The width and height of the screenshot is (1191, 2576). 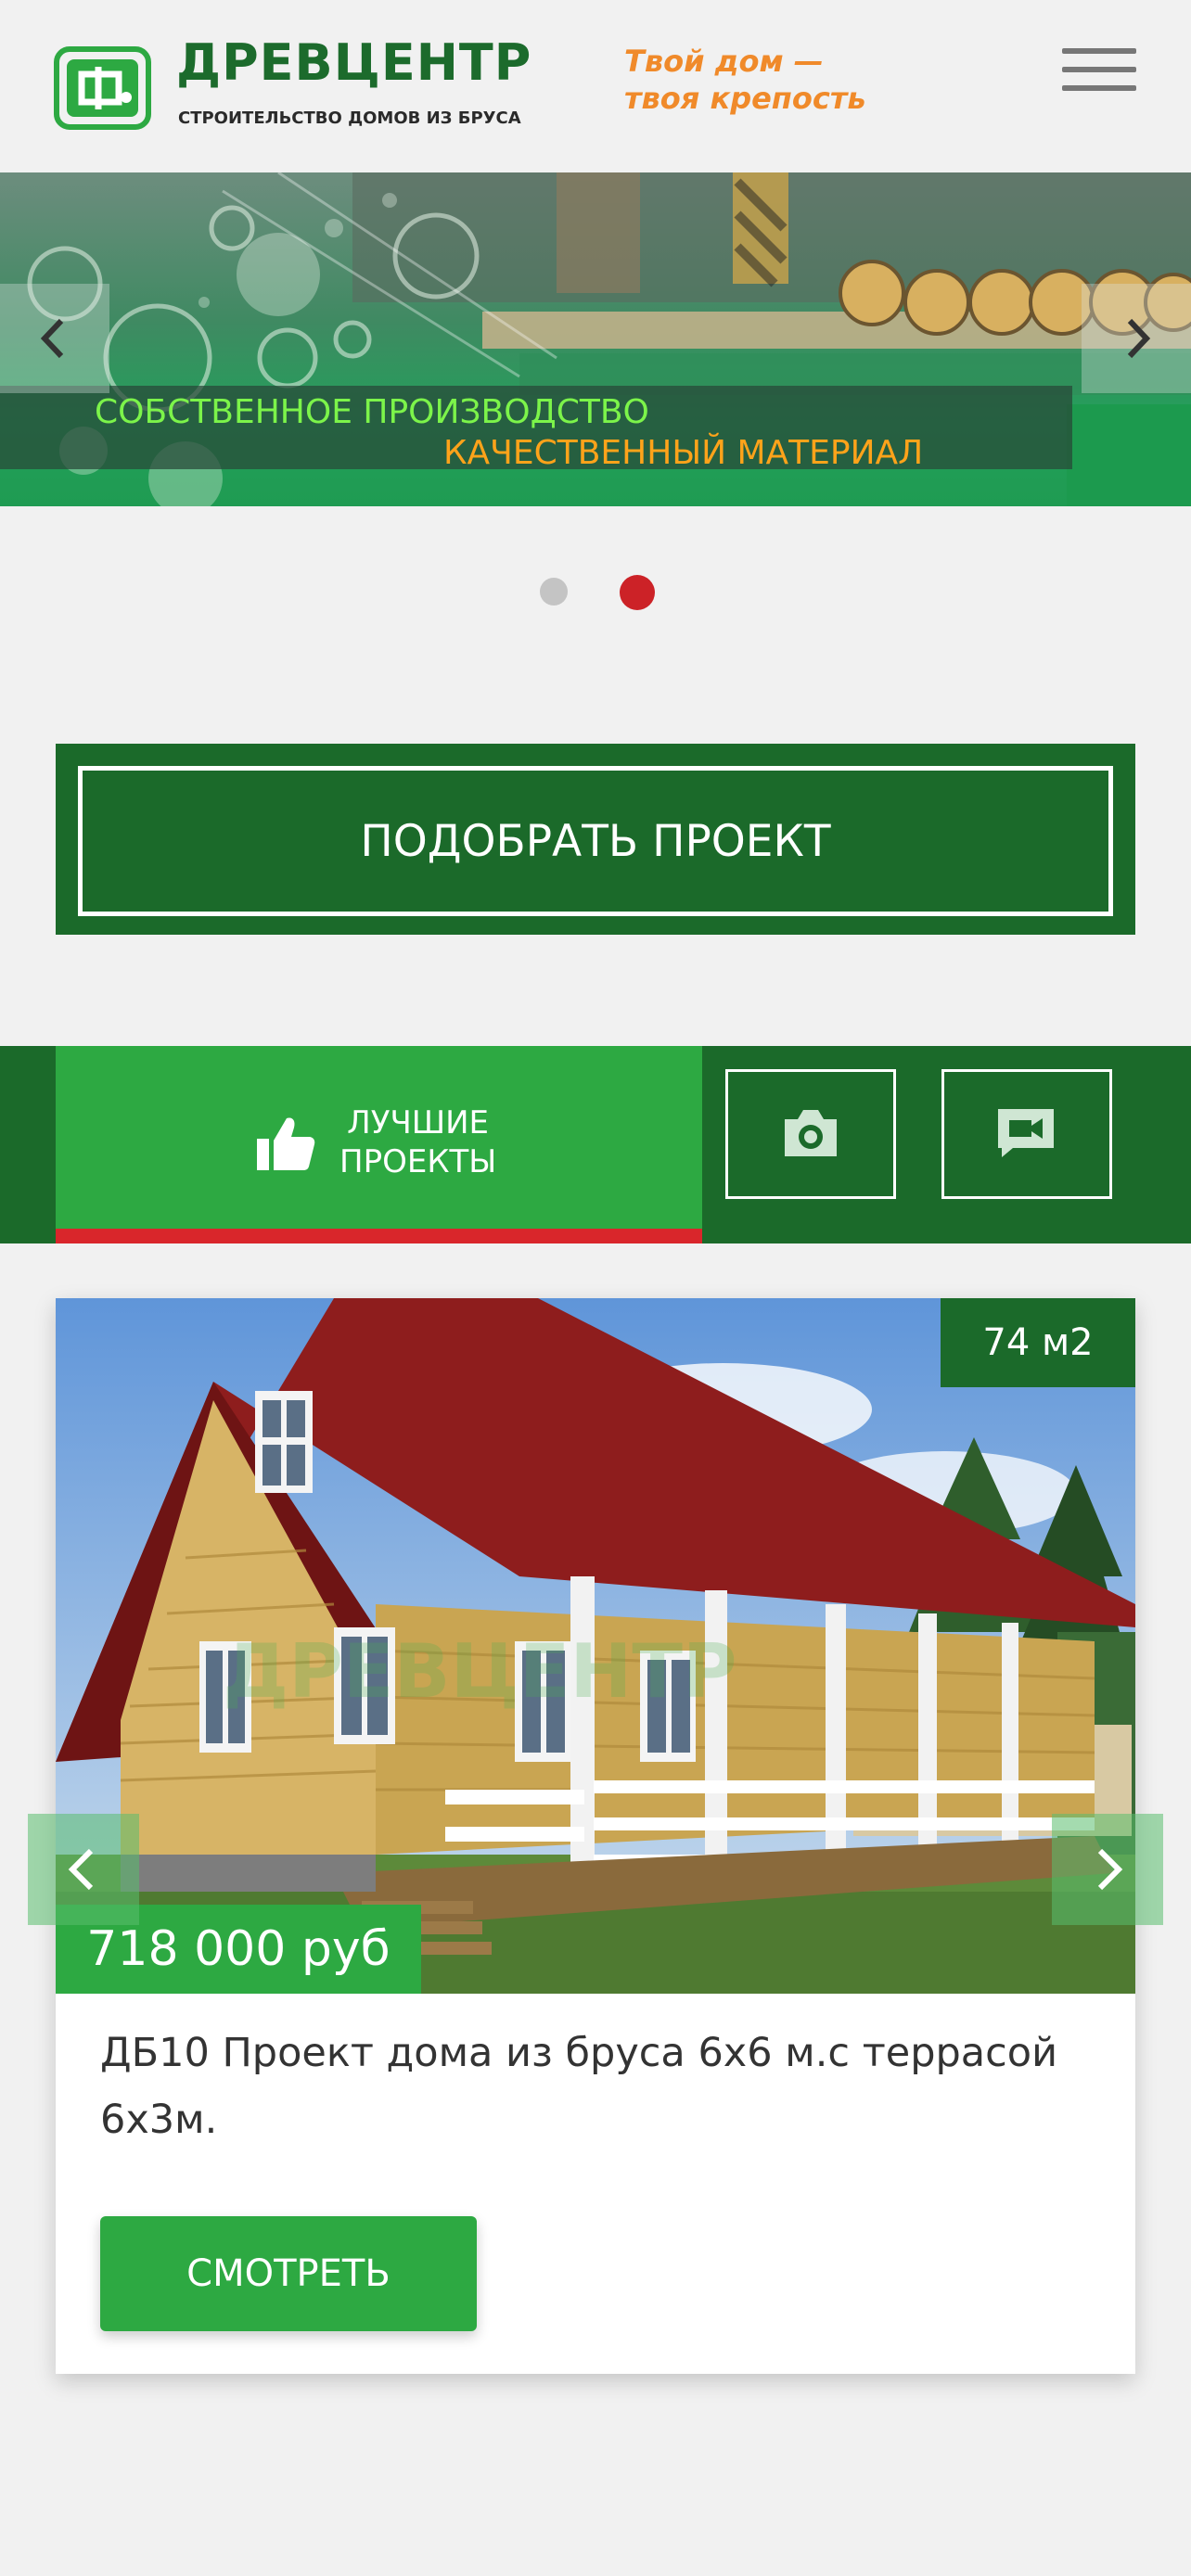 I want to click on card-next-button, so click(x=1107, y=1869).